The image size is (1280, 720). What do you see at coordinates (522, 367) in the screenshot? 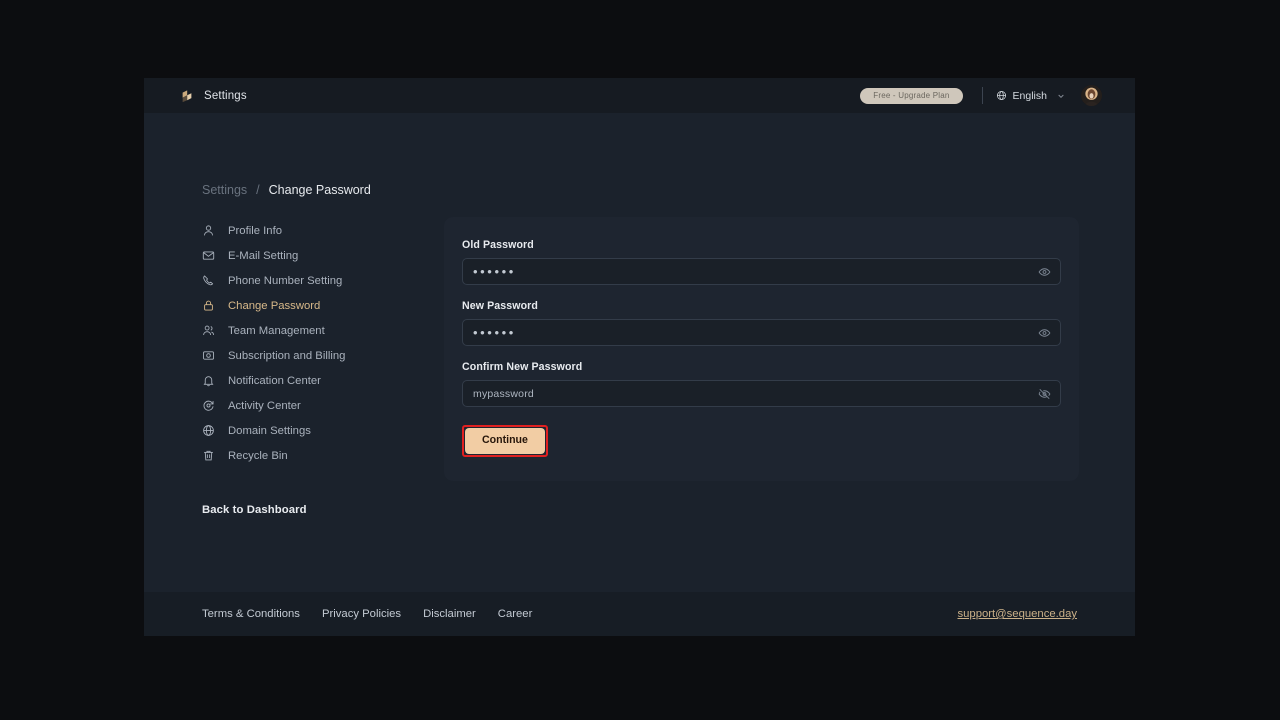
I see `confirm-new-password-label: Confirm New Password` at bounding box center [522, 367].